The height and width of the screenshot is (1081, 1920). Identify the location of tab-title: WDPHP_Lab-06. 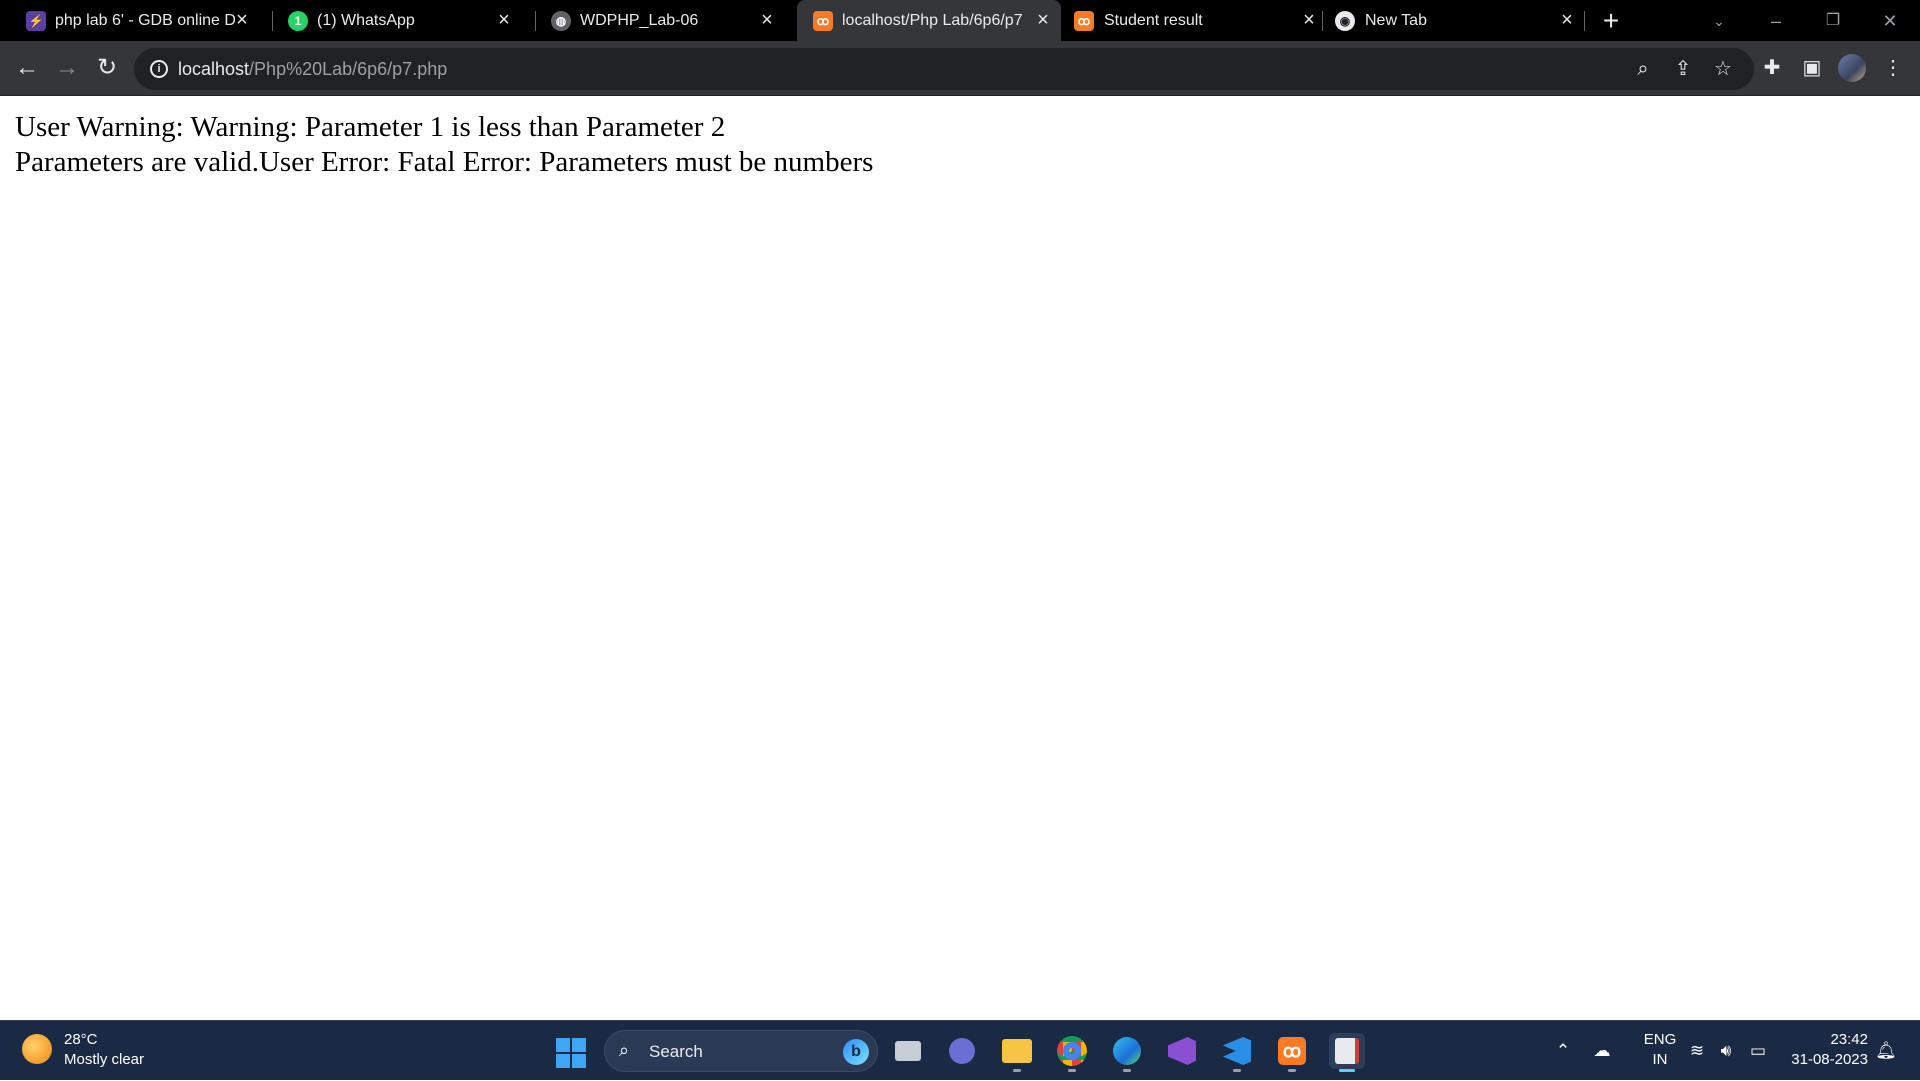
(639, 20).